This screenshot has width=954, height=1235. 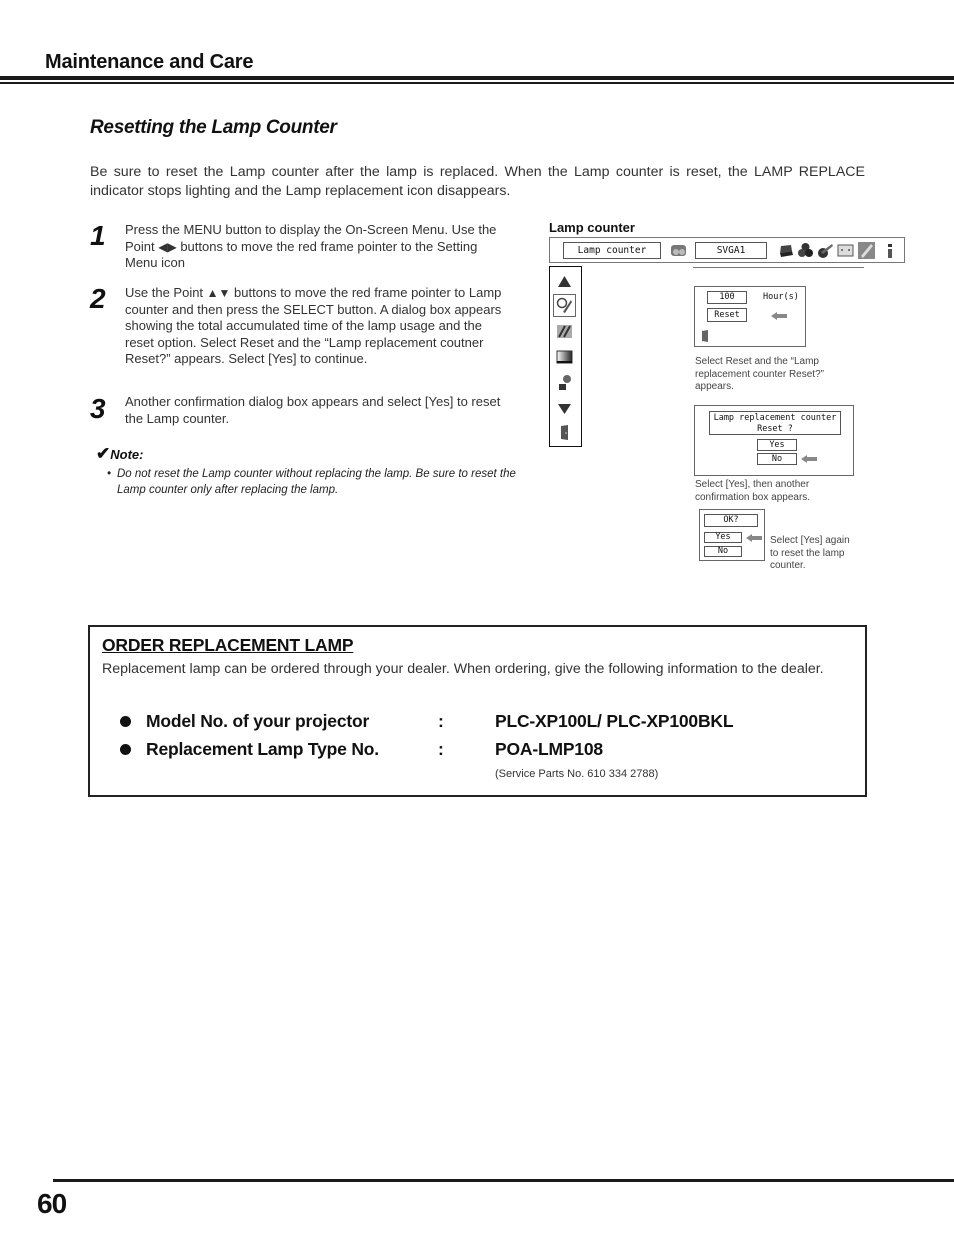 What do you see at coordinates (564, 331) in the screenshot?
I see `tools-icon` at bounding box center [564, 331].